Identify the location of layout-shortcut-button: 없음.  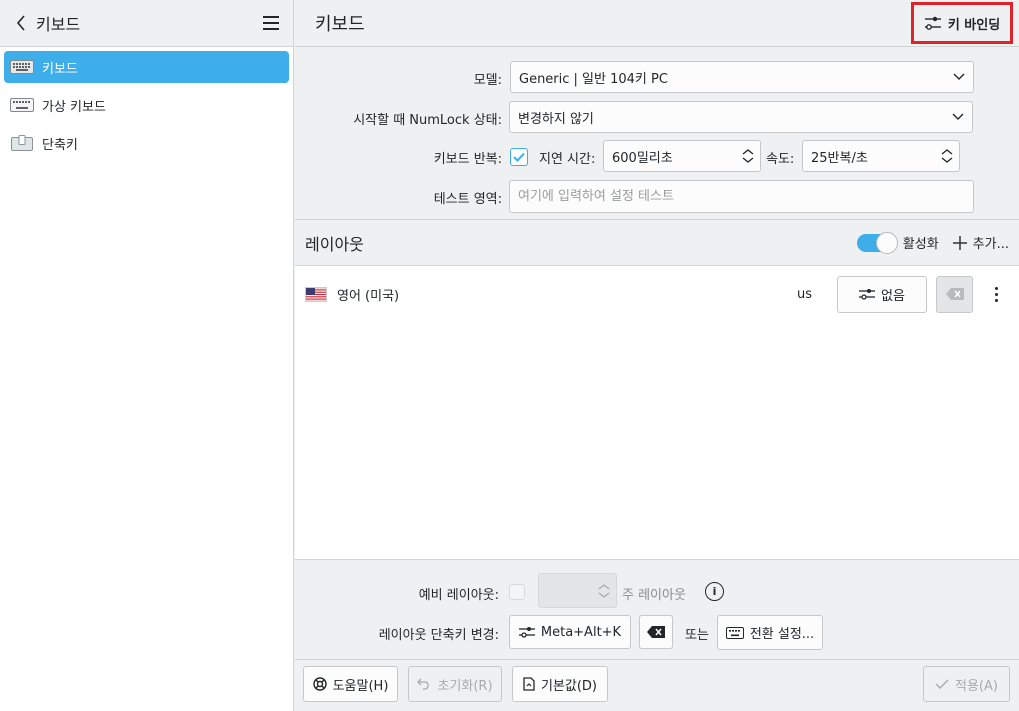
(882, 294).